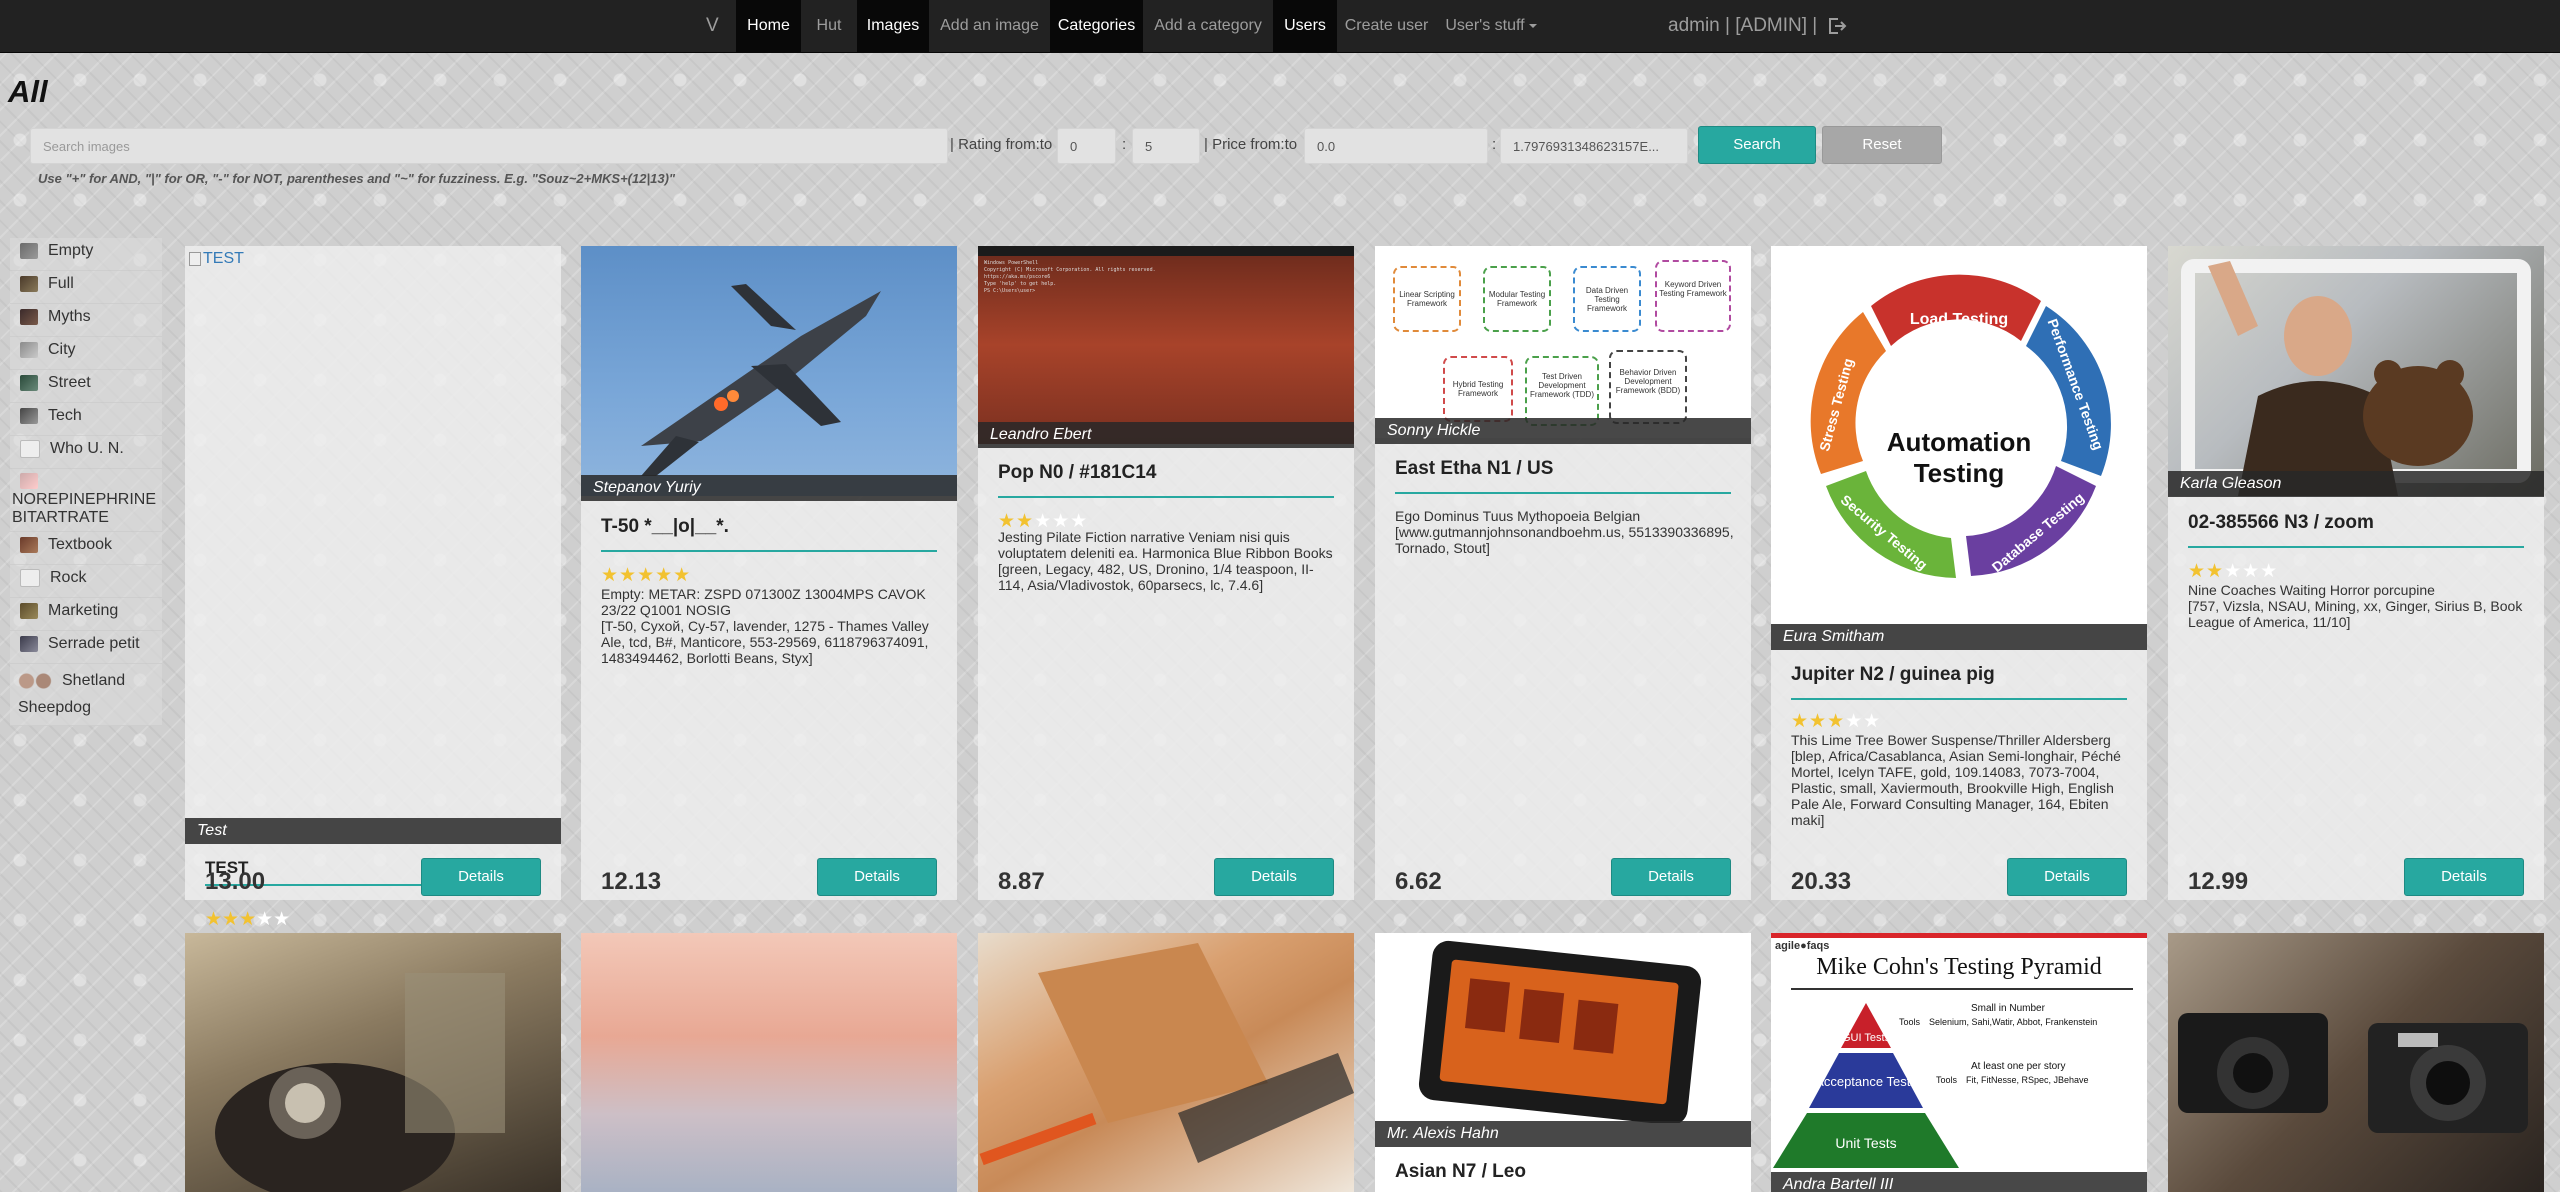  Describe the element at coordinates (195, 258) in the screenshot. I see `broken-image-icon` at that location.